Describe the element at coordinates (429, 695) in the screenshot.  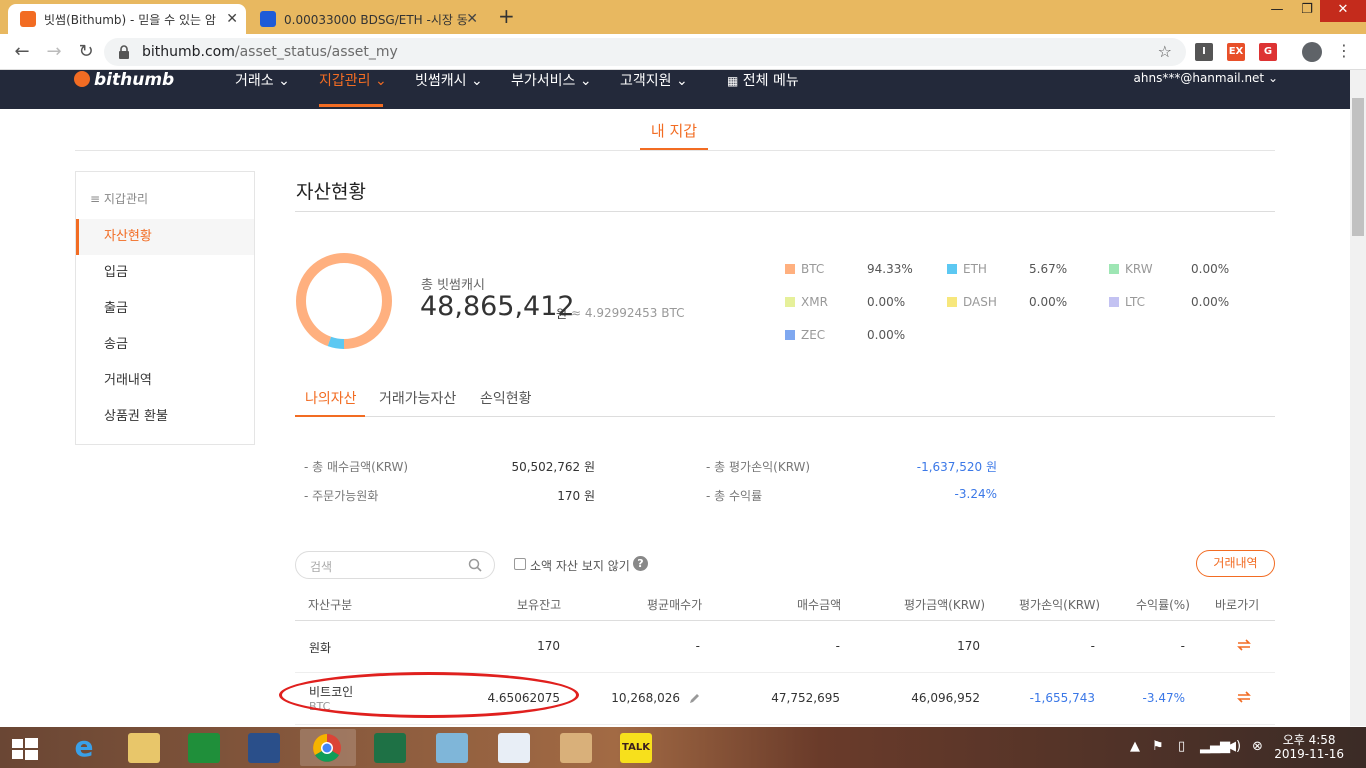
I see `red-annotation-ellipse` at that location.